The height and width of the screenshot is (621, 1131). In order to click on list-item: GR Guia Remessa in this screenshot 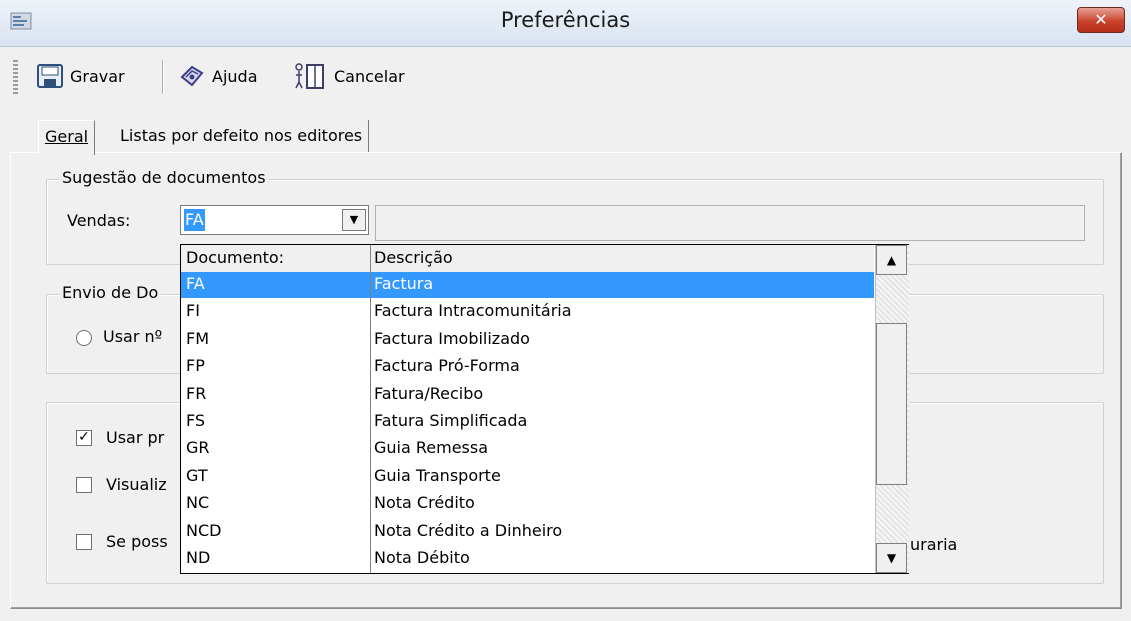, I will do `click(527, 449)`.